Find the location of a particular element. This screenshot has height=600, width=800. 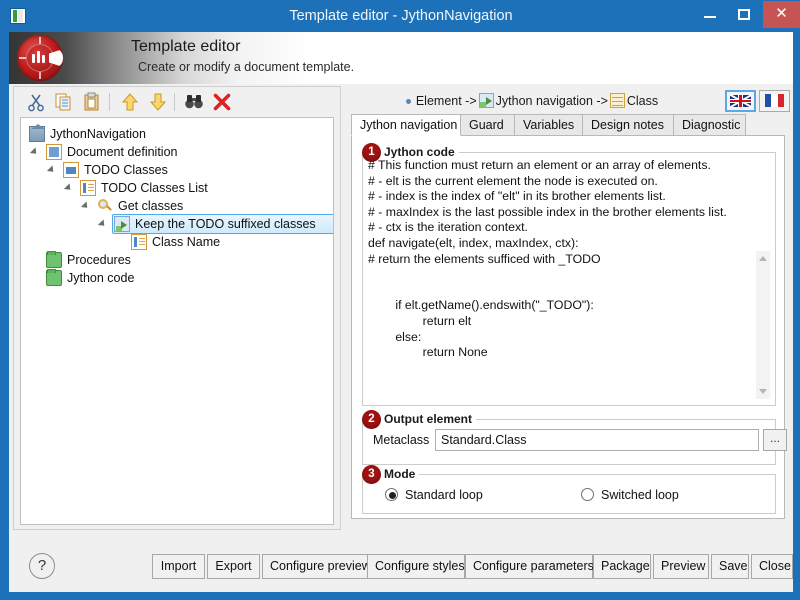

cut-icon is located at coordinates (36, 102).